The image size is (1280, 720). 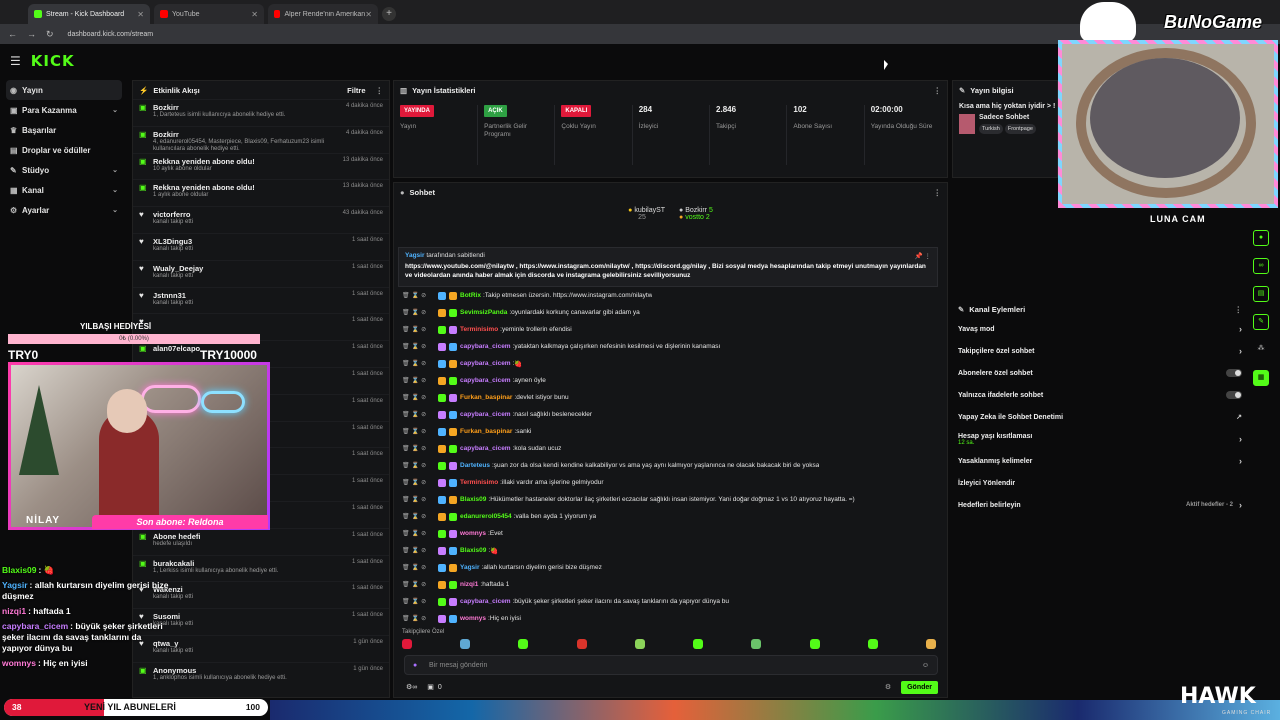 I want to click on sidebar-item-para-kazanma: ▣ Para Kazanma ⌄, so click(x=64, y=110).